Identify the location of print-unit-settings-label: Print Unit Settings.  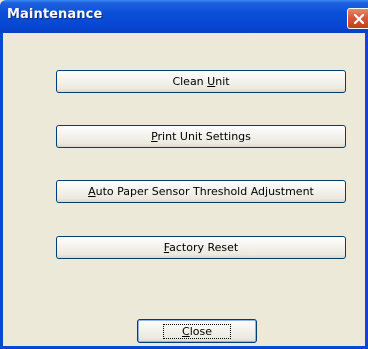
(201, 136).